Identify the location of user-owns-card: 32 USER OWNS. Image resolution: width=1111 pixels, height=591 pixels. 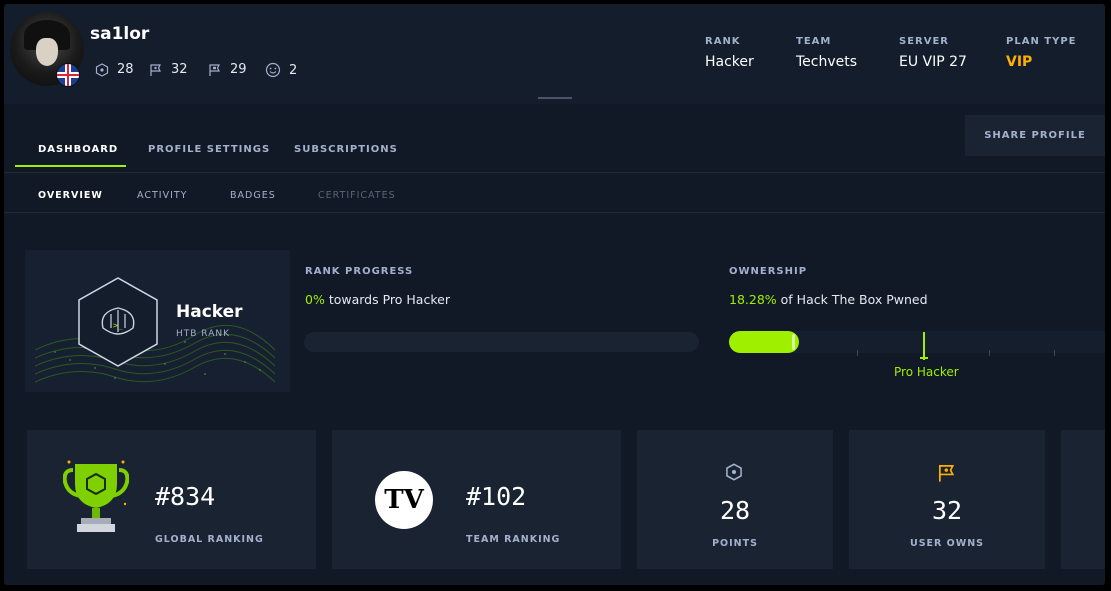
(947, 499).